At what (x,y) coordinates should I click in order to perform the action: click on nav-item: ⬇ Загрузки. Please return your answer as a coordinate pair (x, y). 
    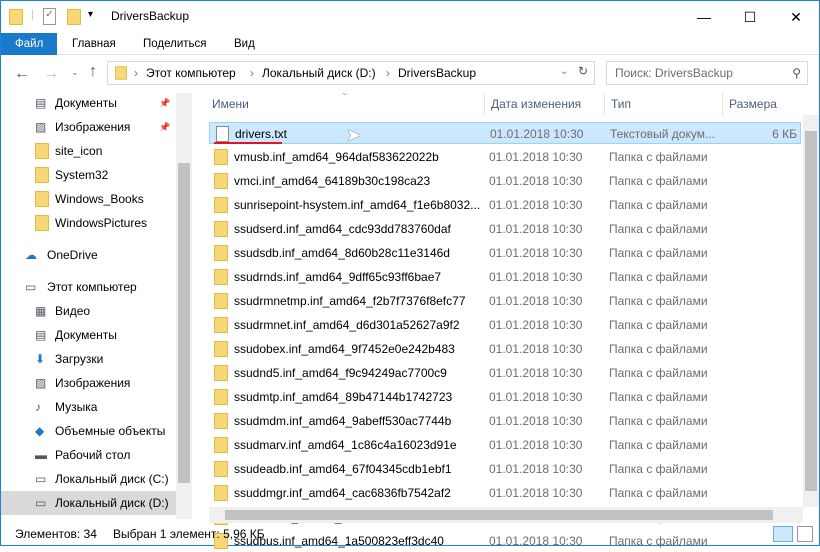
    Looking at the image, I should click on (88, 359).